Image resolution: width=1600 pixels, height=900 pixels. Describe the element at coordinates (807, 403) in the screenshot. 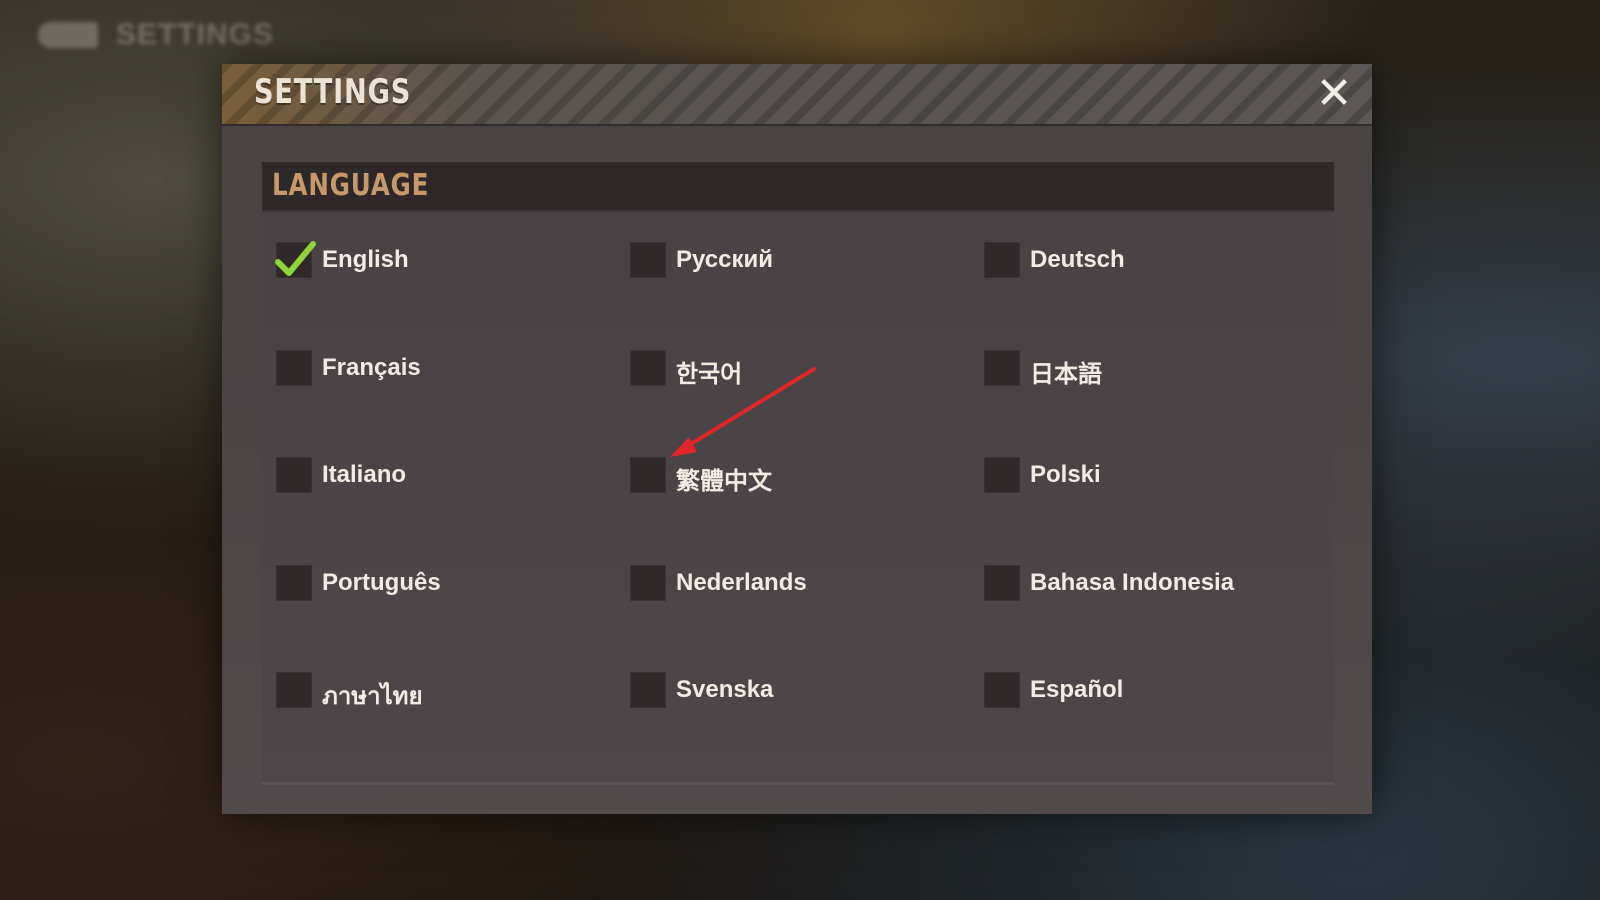

I see `language-option: 한국어` at that location.